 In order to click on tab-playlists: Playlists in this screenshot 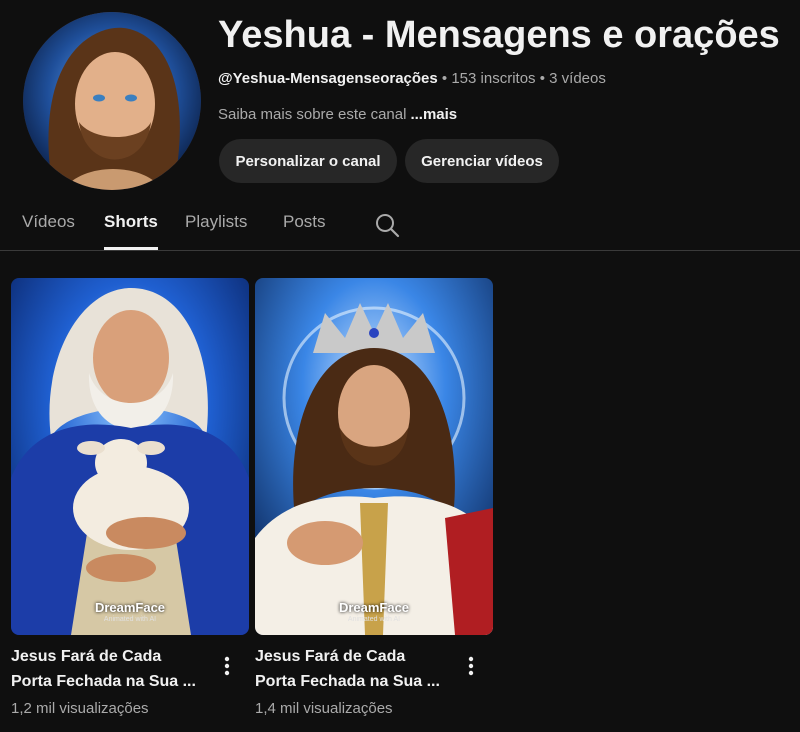, I will do `click(216, 230)`.